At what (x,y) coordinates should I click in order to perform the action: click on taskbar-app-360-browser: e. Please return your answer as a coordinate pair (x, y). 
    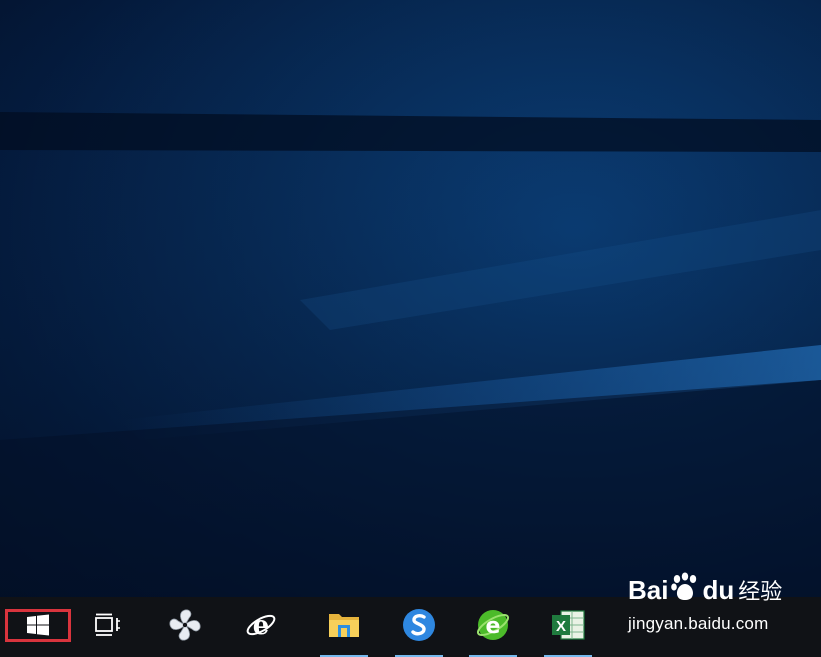
    Looking at the image, I should click on (493, 627).